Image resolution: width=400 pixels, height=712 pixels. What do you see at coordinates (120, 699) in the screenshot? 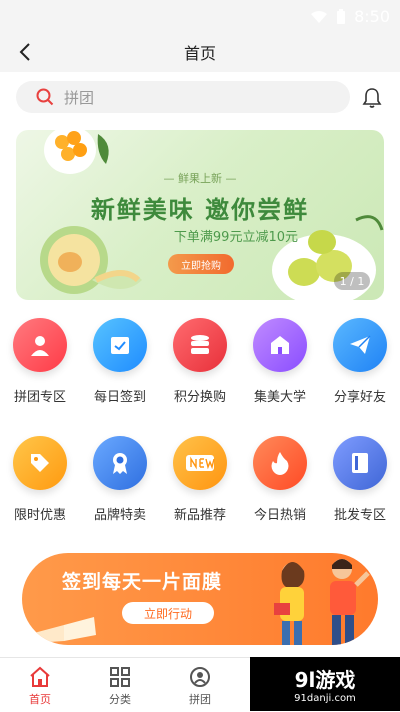
I see `tab-label: 分类` at bounding box center [120, 699].